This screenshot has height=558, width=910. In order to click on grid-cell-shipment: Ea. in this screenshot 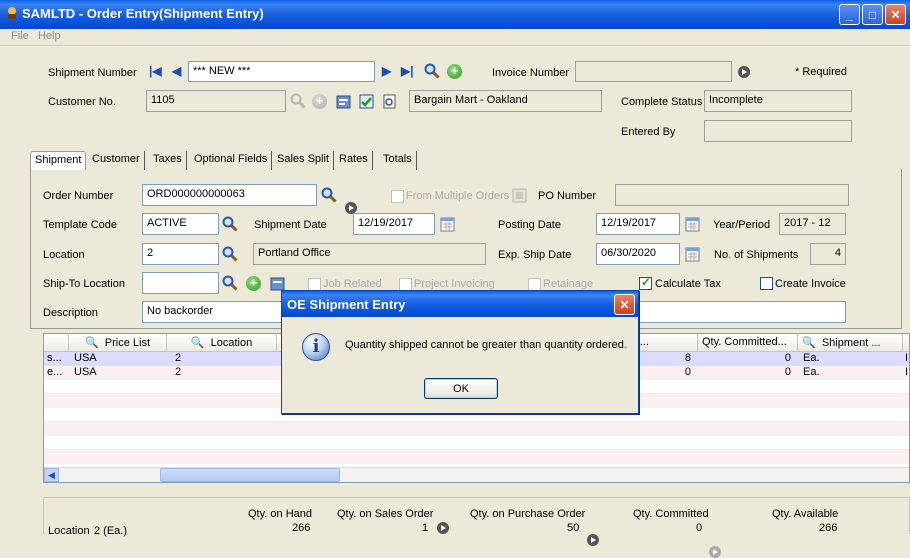, I will do `click(811, 358)`.